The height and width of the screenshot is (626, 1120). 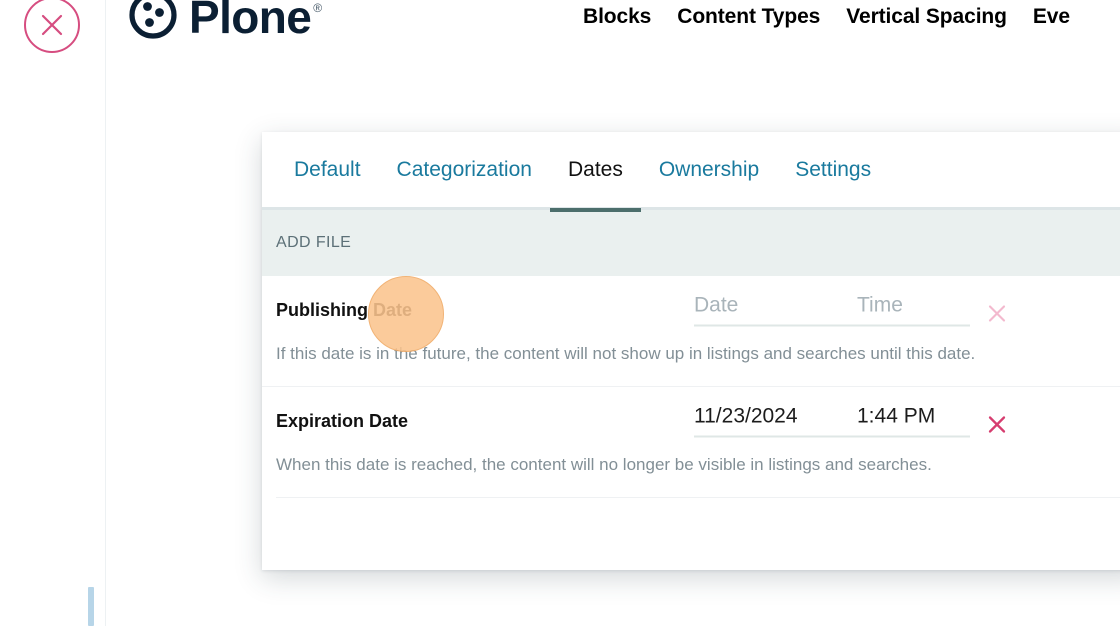 I want to click on publishing-date-row: Publishing Date Date Time, so click(x=698, y=310).